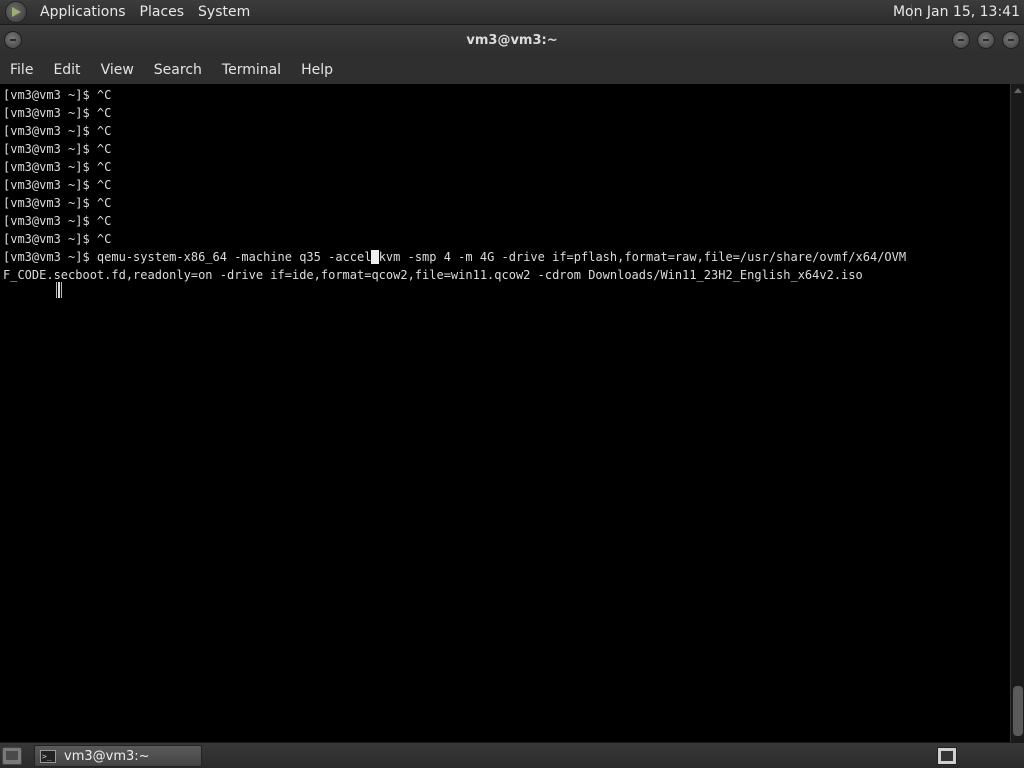 This screenshot has width=1024, height=768. Describe the element at coordinates (512, 755) in the screenshot. I see `bottom-taskbar: >_ vm3@vm3:~` at that location.